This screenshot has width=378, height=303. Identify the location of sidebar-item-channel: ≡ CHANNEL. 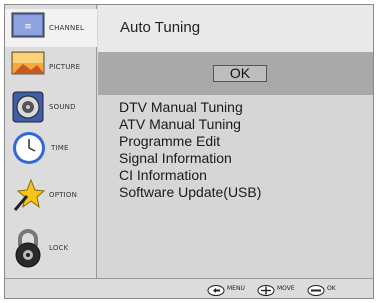
(51, 28).